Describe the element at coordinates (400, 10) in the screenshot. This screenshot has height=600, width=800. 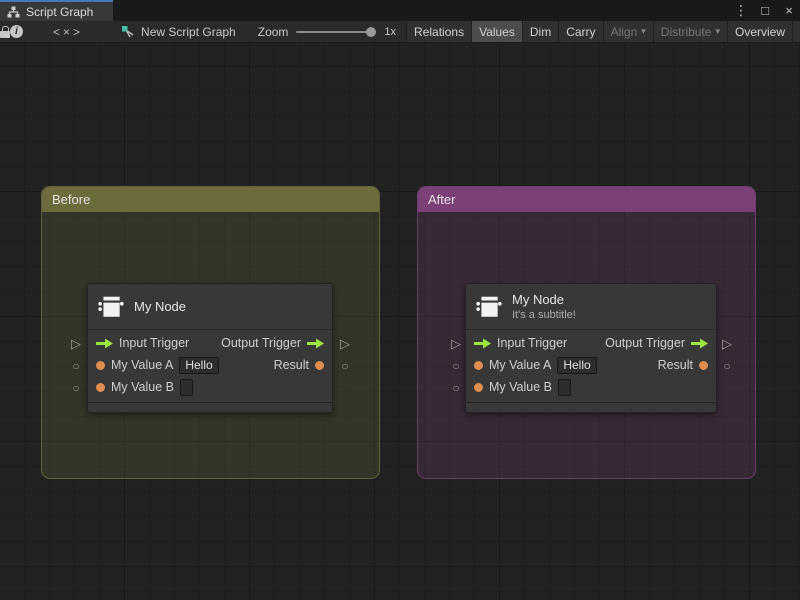
I see `tab-bar: Script Graph ⋮ □ ×` at that location.